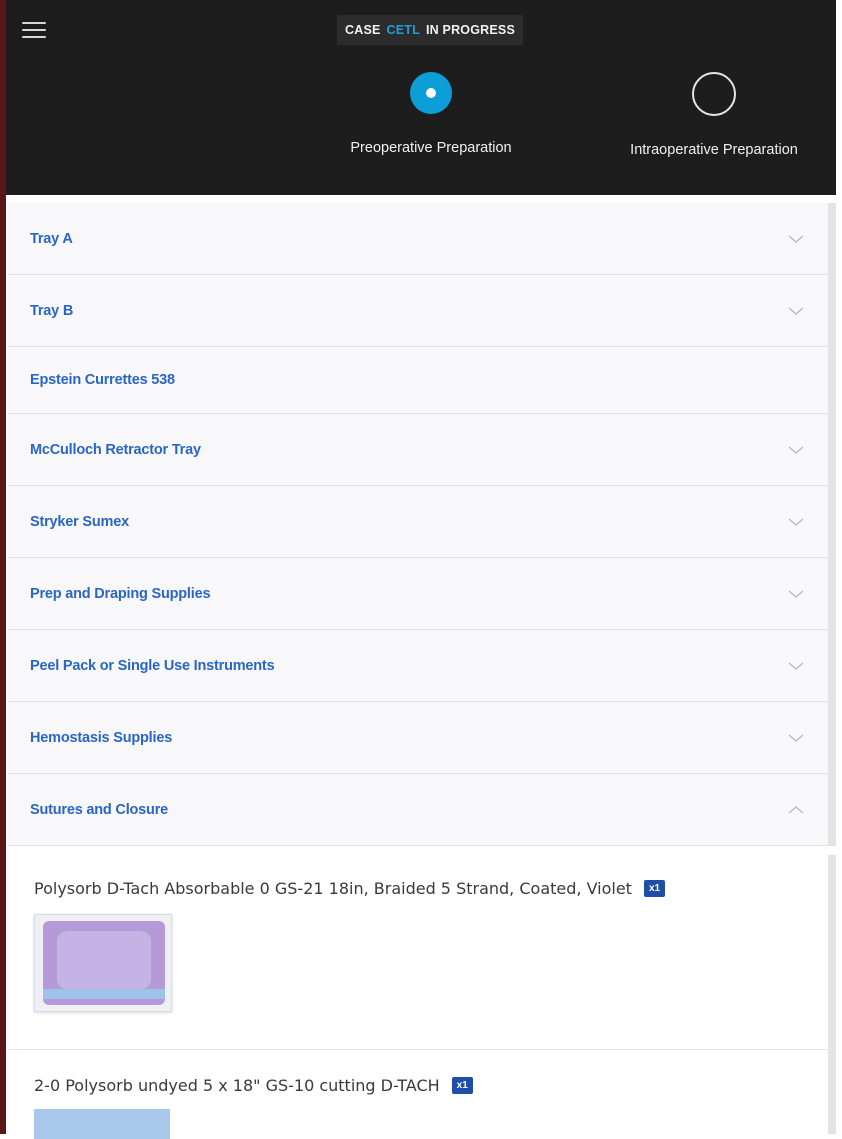 The width and height of the screenshot is (842, 1139). I want to click on step-active-circle-icon, so click(431, 93).